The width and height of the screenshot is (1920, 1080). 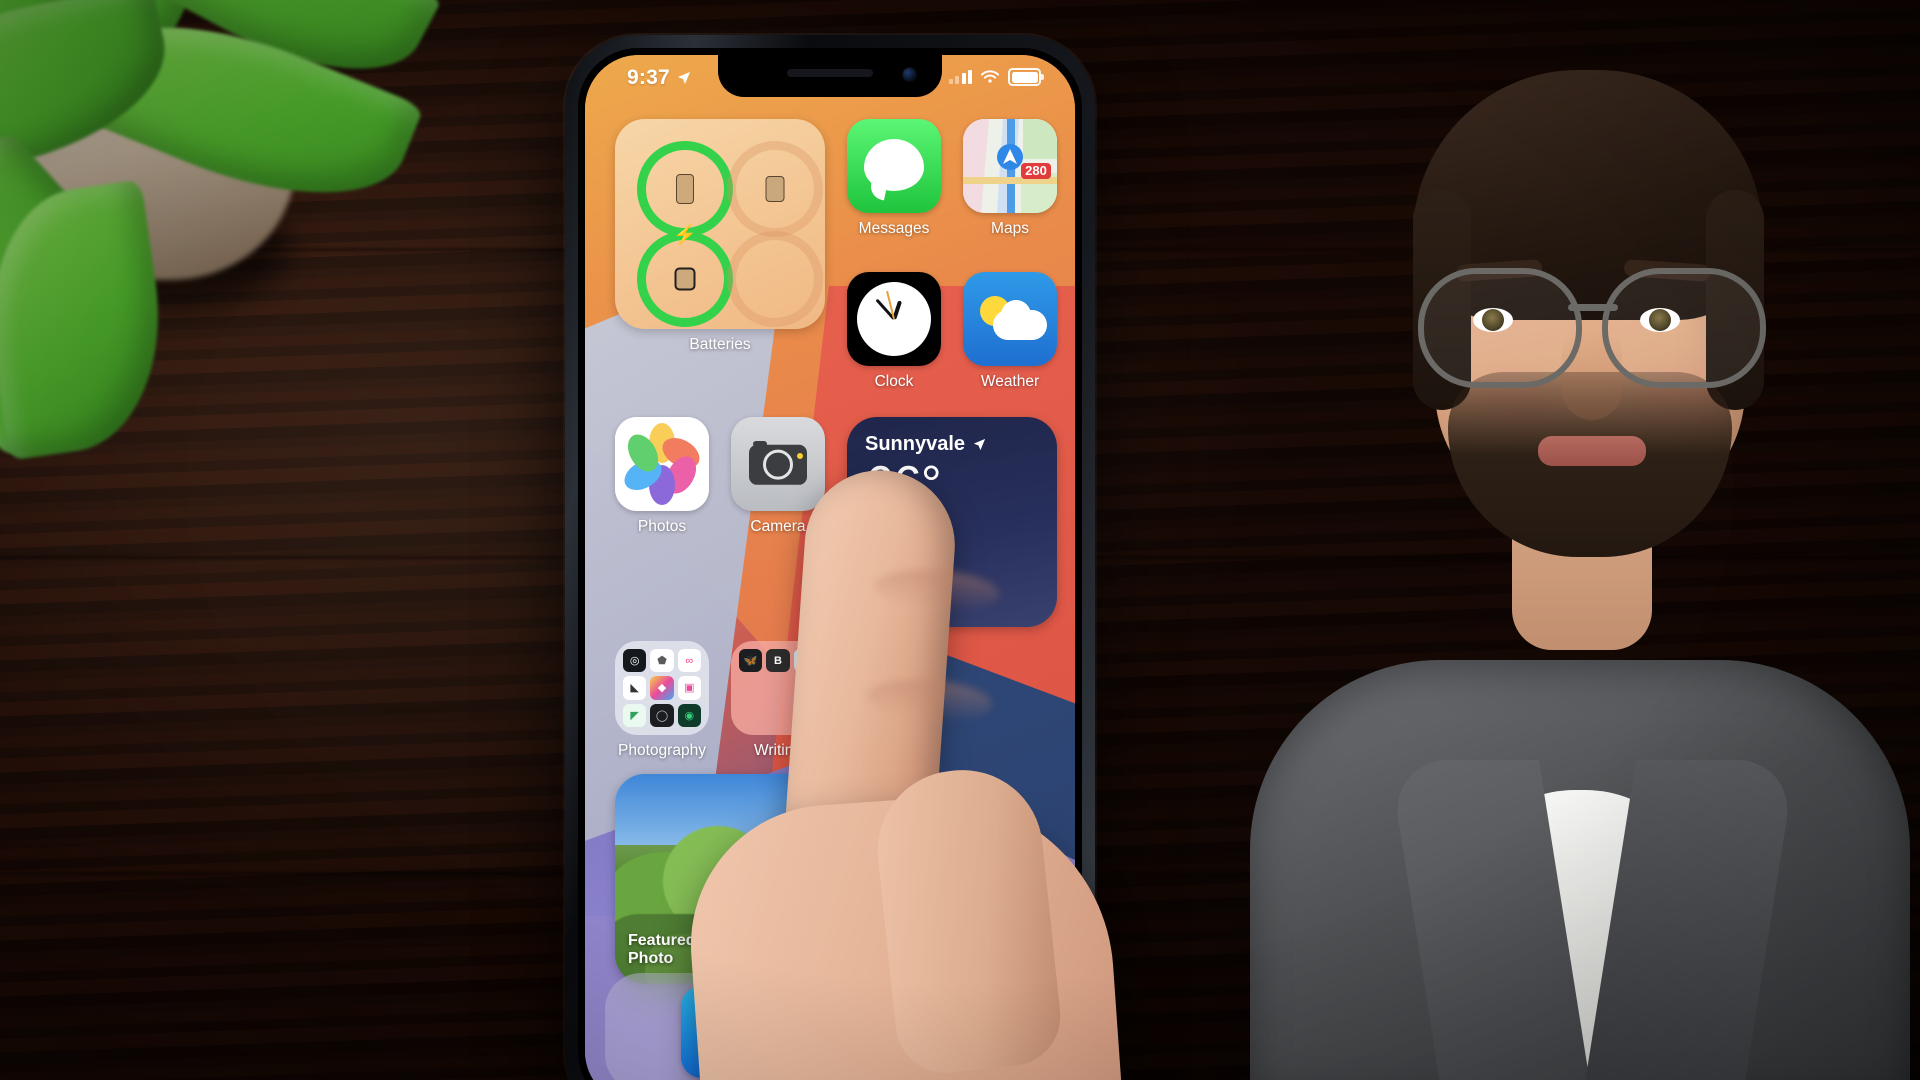 I want to click on weather-icon, so click(x=1010, y=319).